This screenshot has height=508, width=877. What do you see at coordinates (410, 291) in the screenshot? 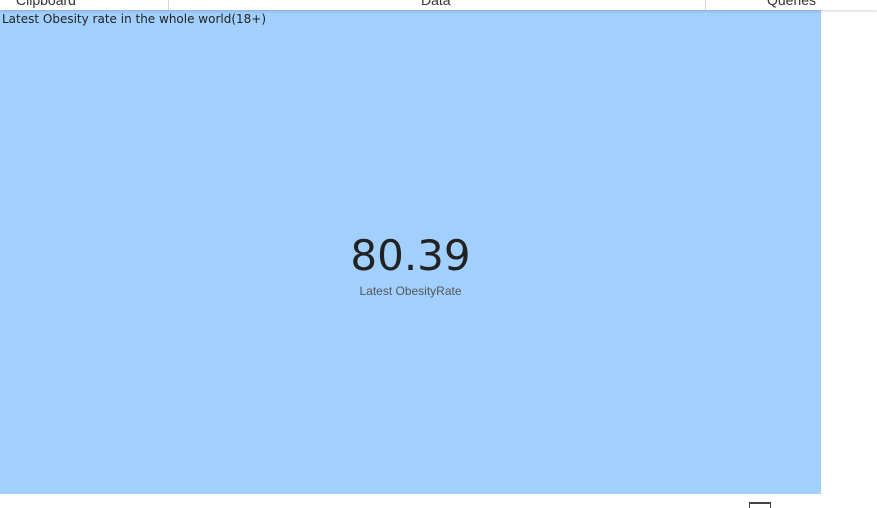
I see `kpi-label: Latest ObesityRate` at bounding box center [410, 291].